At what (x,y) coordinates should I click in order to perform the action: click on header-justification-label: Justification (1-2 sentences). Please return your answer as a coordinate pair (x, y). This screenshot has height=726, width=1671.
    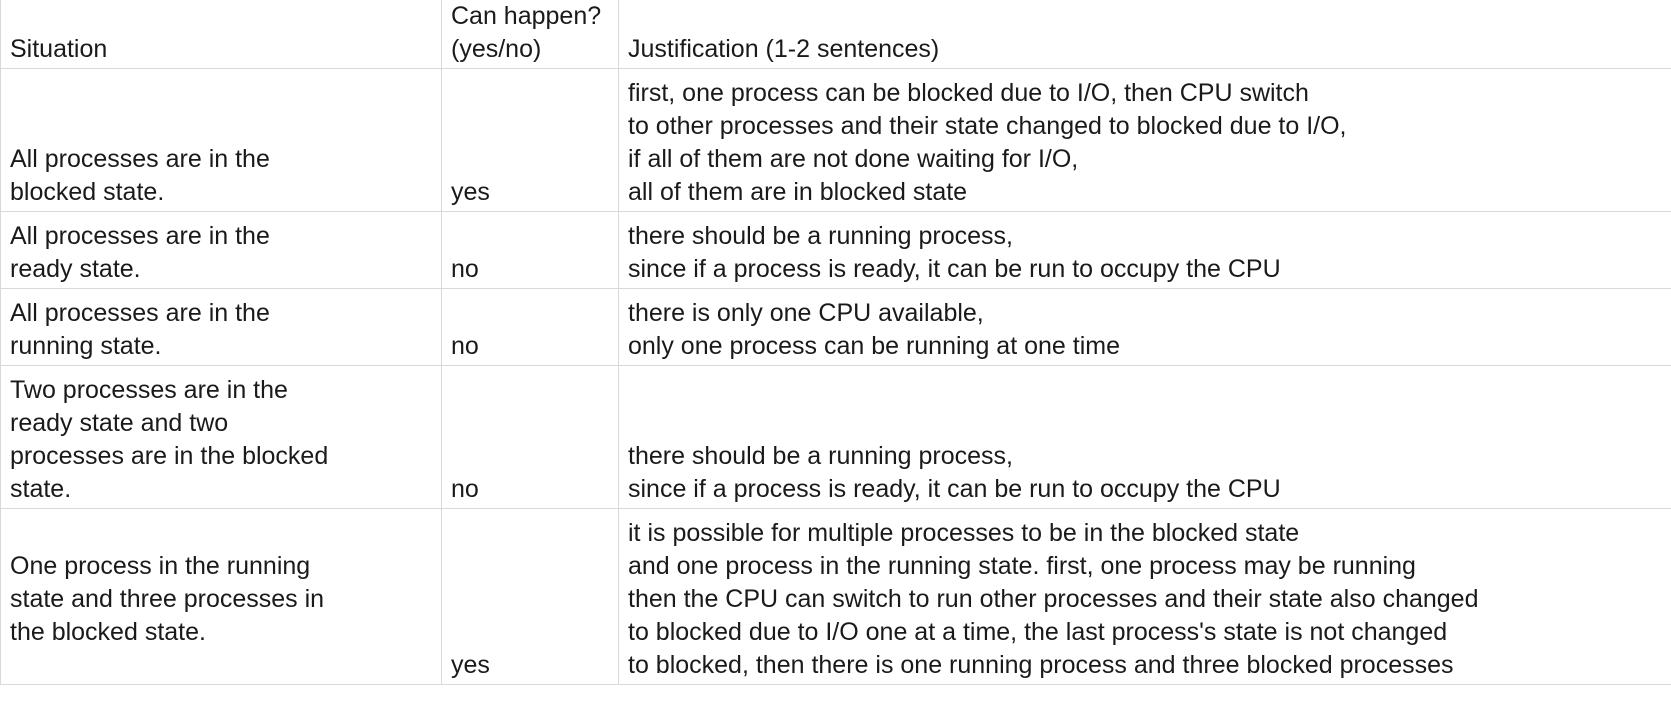
    Looking at the image, I should click on (784, 49).